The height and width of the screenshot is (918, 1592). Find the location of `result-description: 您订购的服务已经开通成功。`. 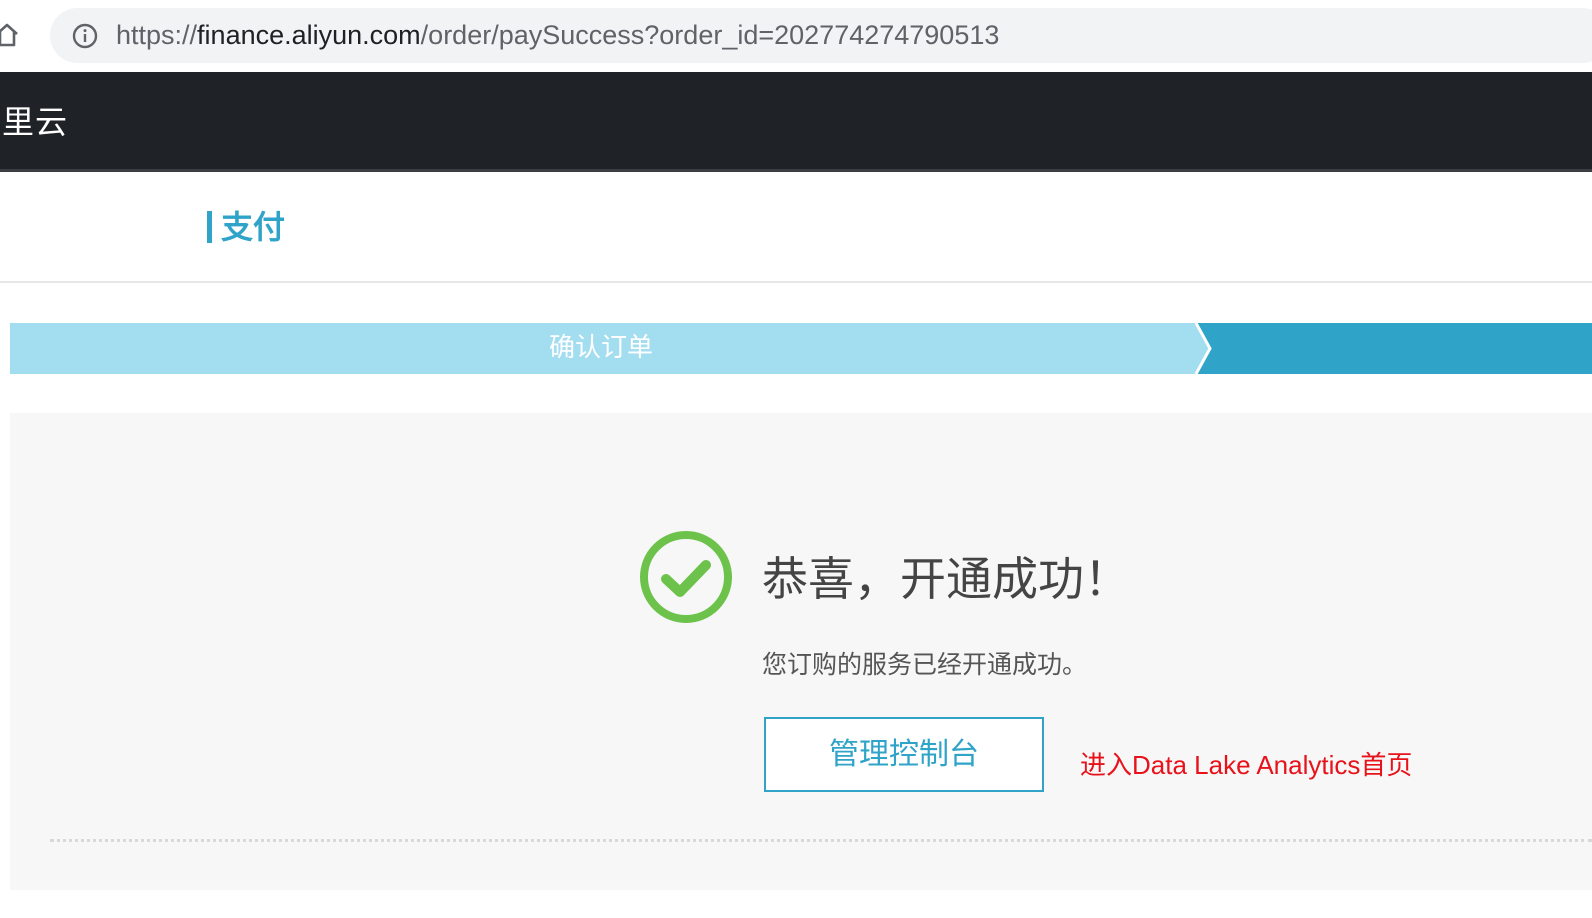

result-description: 您订购的服务已经开通成功。 is located at coordinates (925, 664).